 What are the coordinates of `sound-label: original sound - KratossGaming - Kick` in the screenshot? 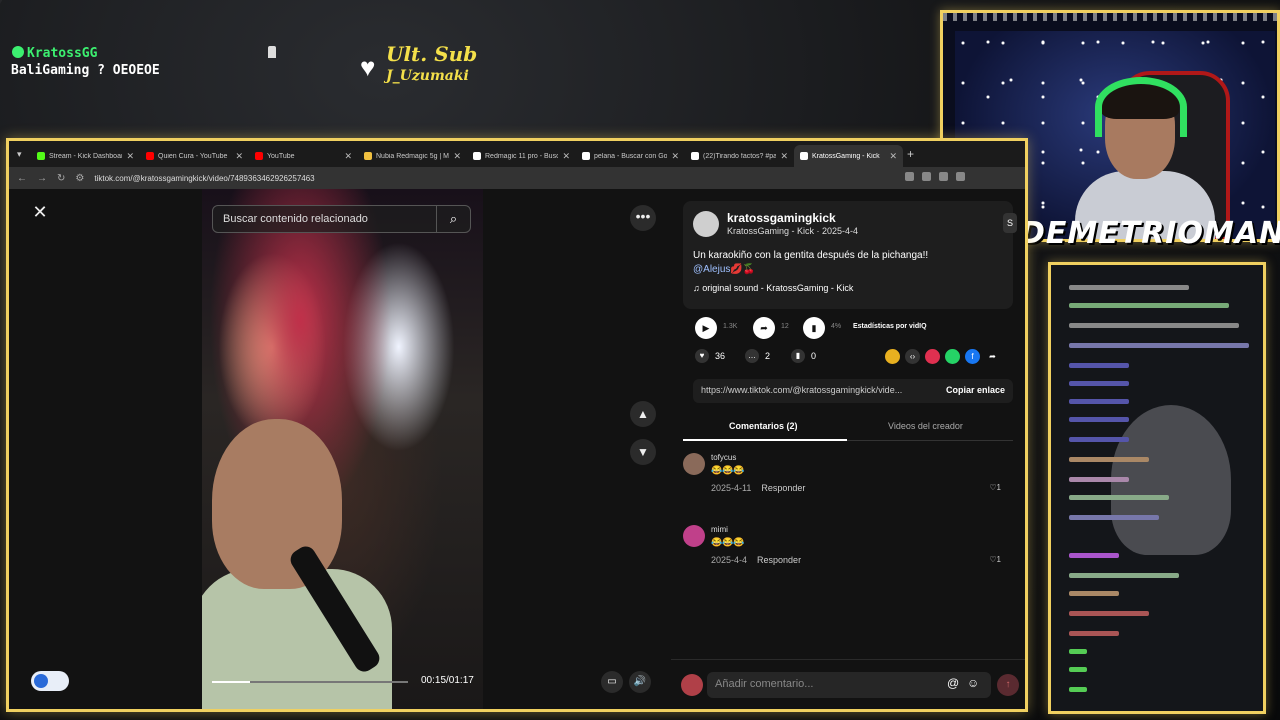 It's located at (778, 288).